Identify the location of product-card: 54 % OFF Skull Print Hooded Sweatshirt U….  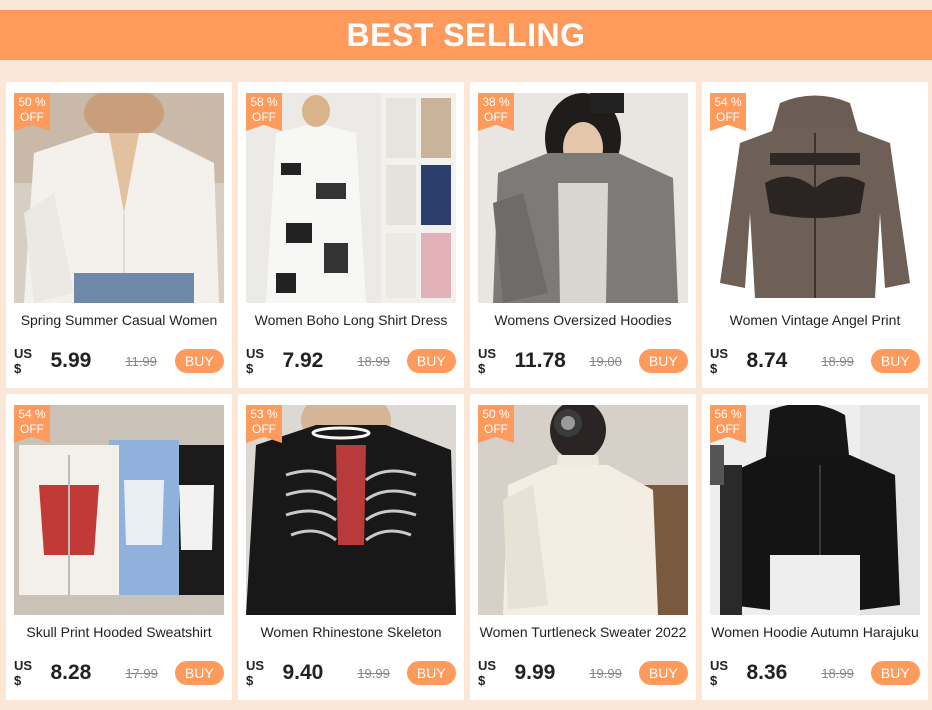
(119, 547).